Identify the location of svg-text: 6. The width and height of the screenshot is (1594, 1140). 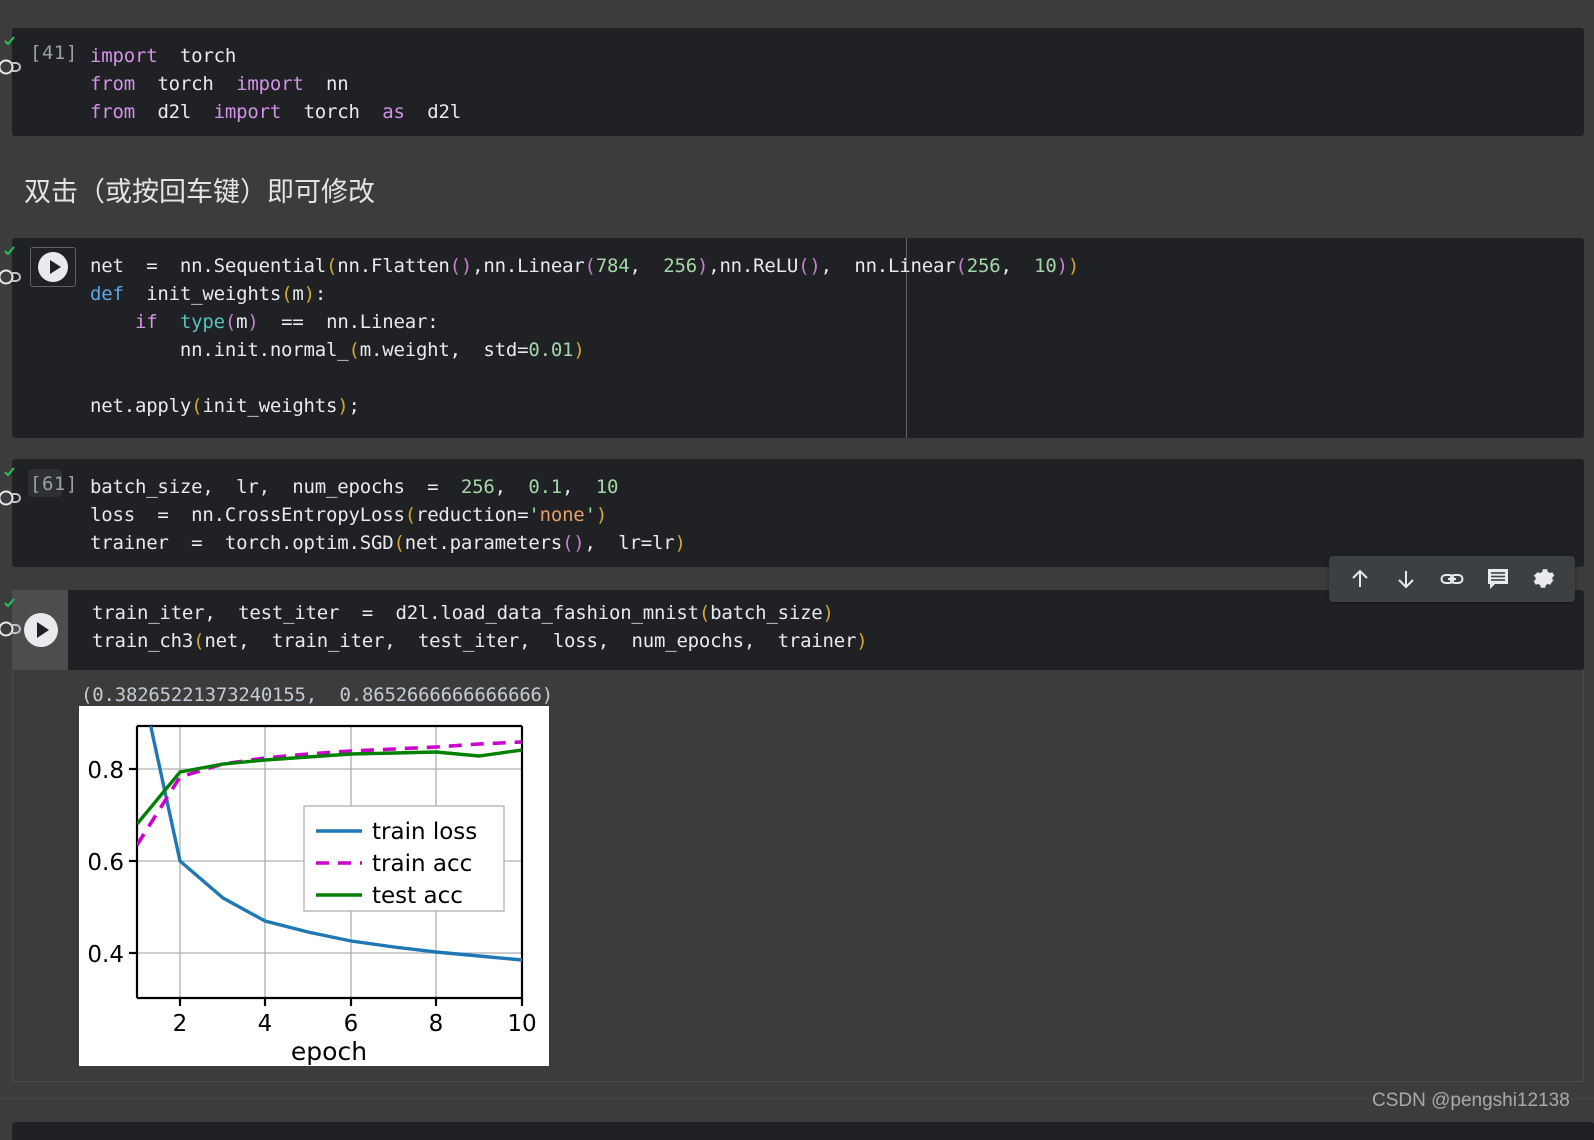
(351, 1024).